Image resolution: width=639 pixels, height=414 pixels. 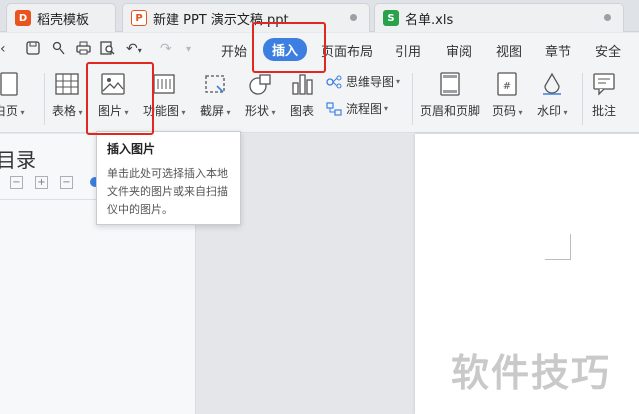 What do you see at coordinates (289, 47) in the screenshot?
I see `highlight-insert-tab` at bounding box center [289, 47].